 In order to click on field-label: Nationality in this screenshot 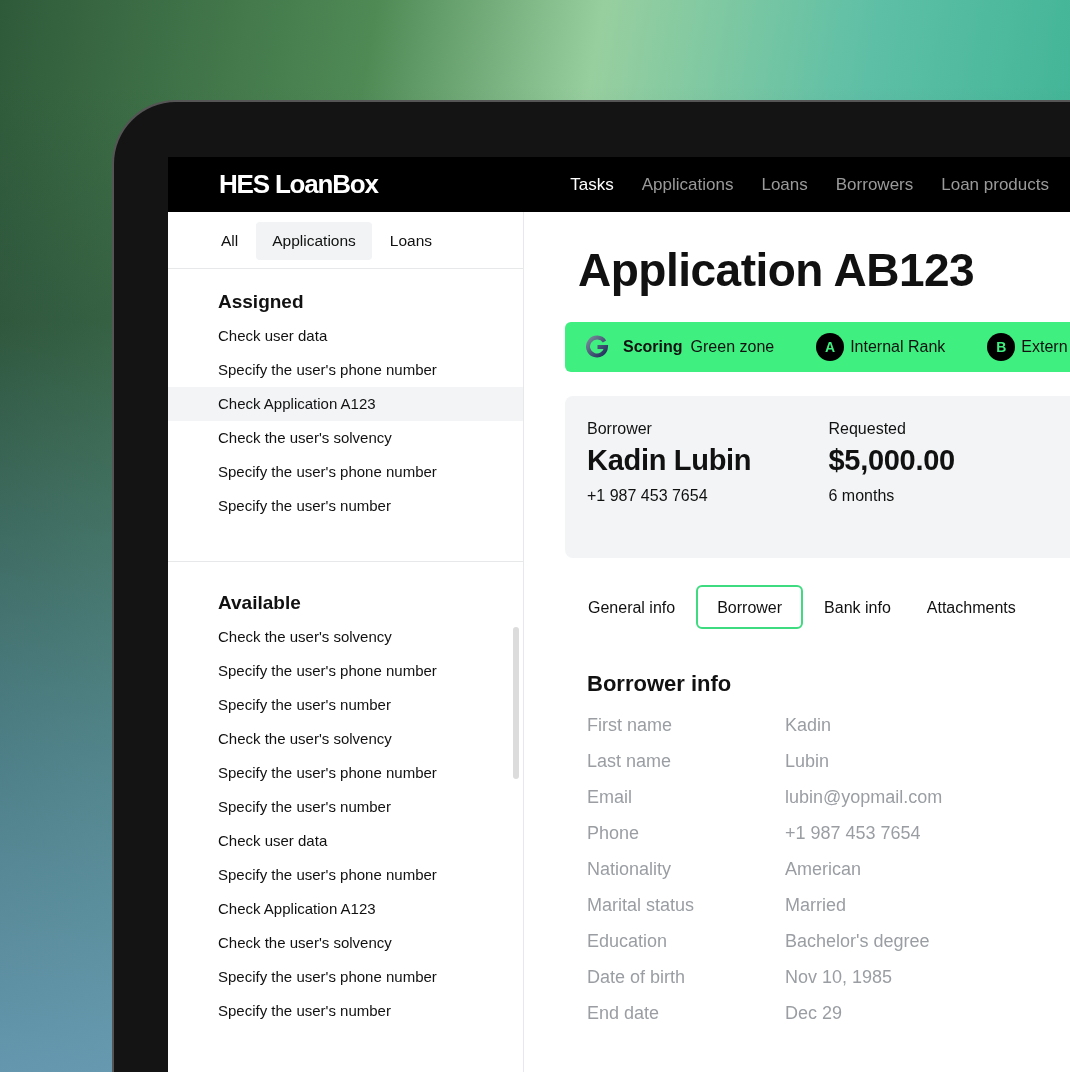, I will do `click(630, 869)`.